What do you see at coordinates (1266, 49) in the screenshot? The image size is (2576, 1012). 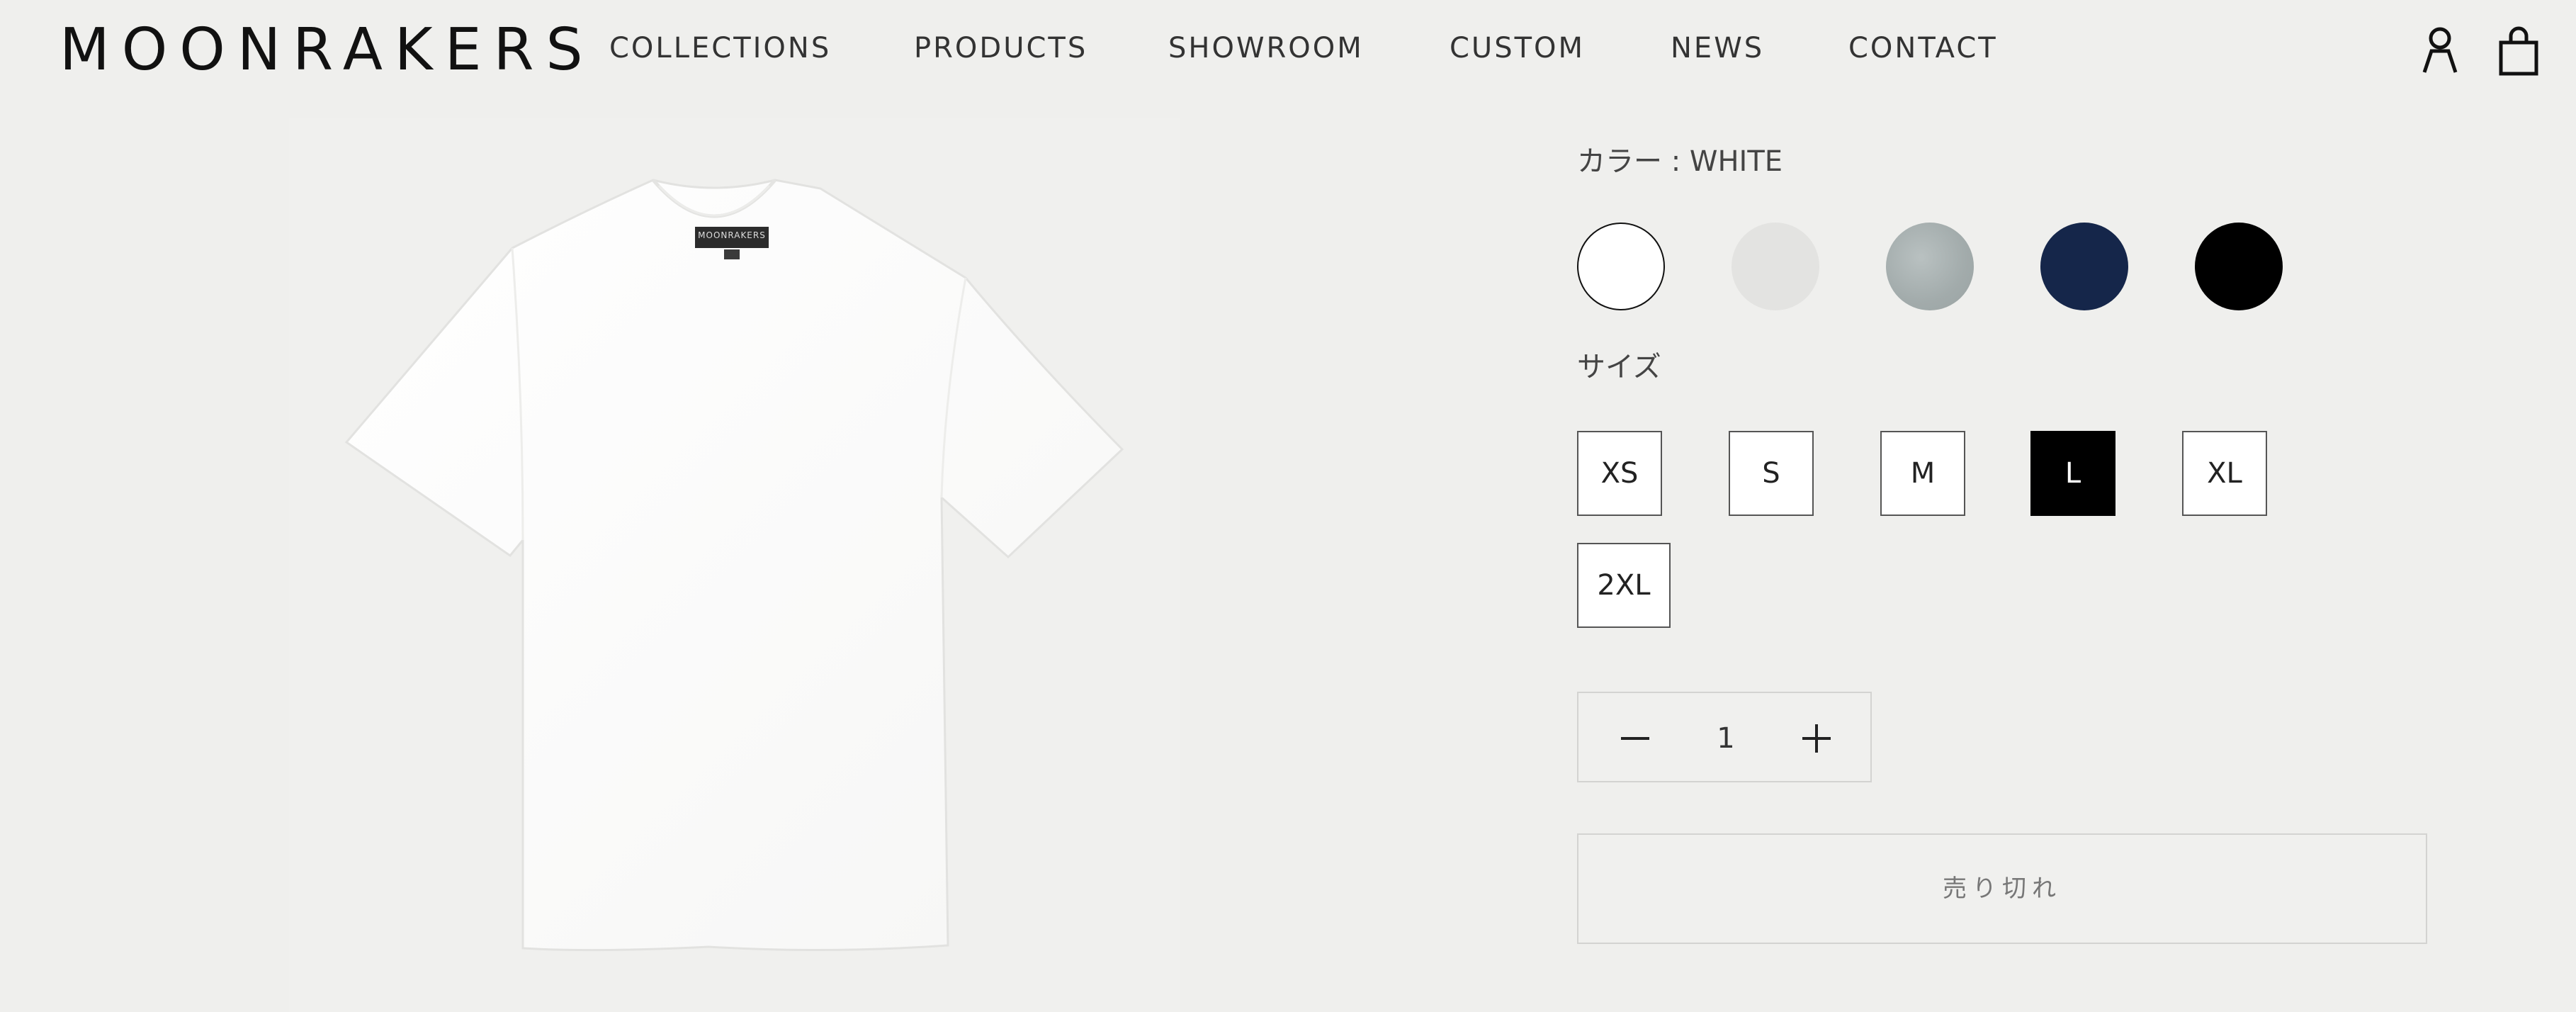 I see `nav-showroom: SHOWROOM` at bounding box center [1266, 49].